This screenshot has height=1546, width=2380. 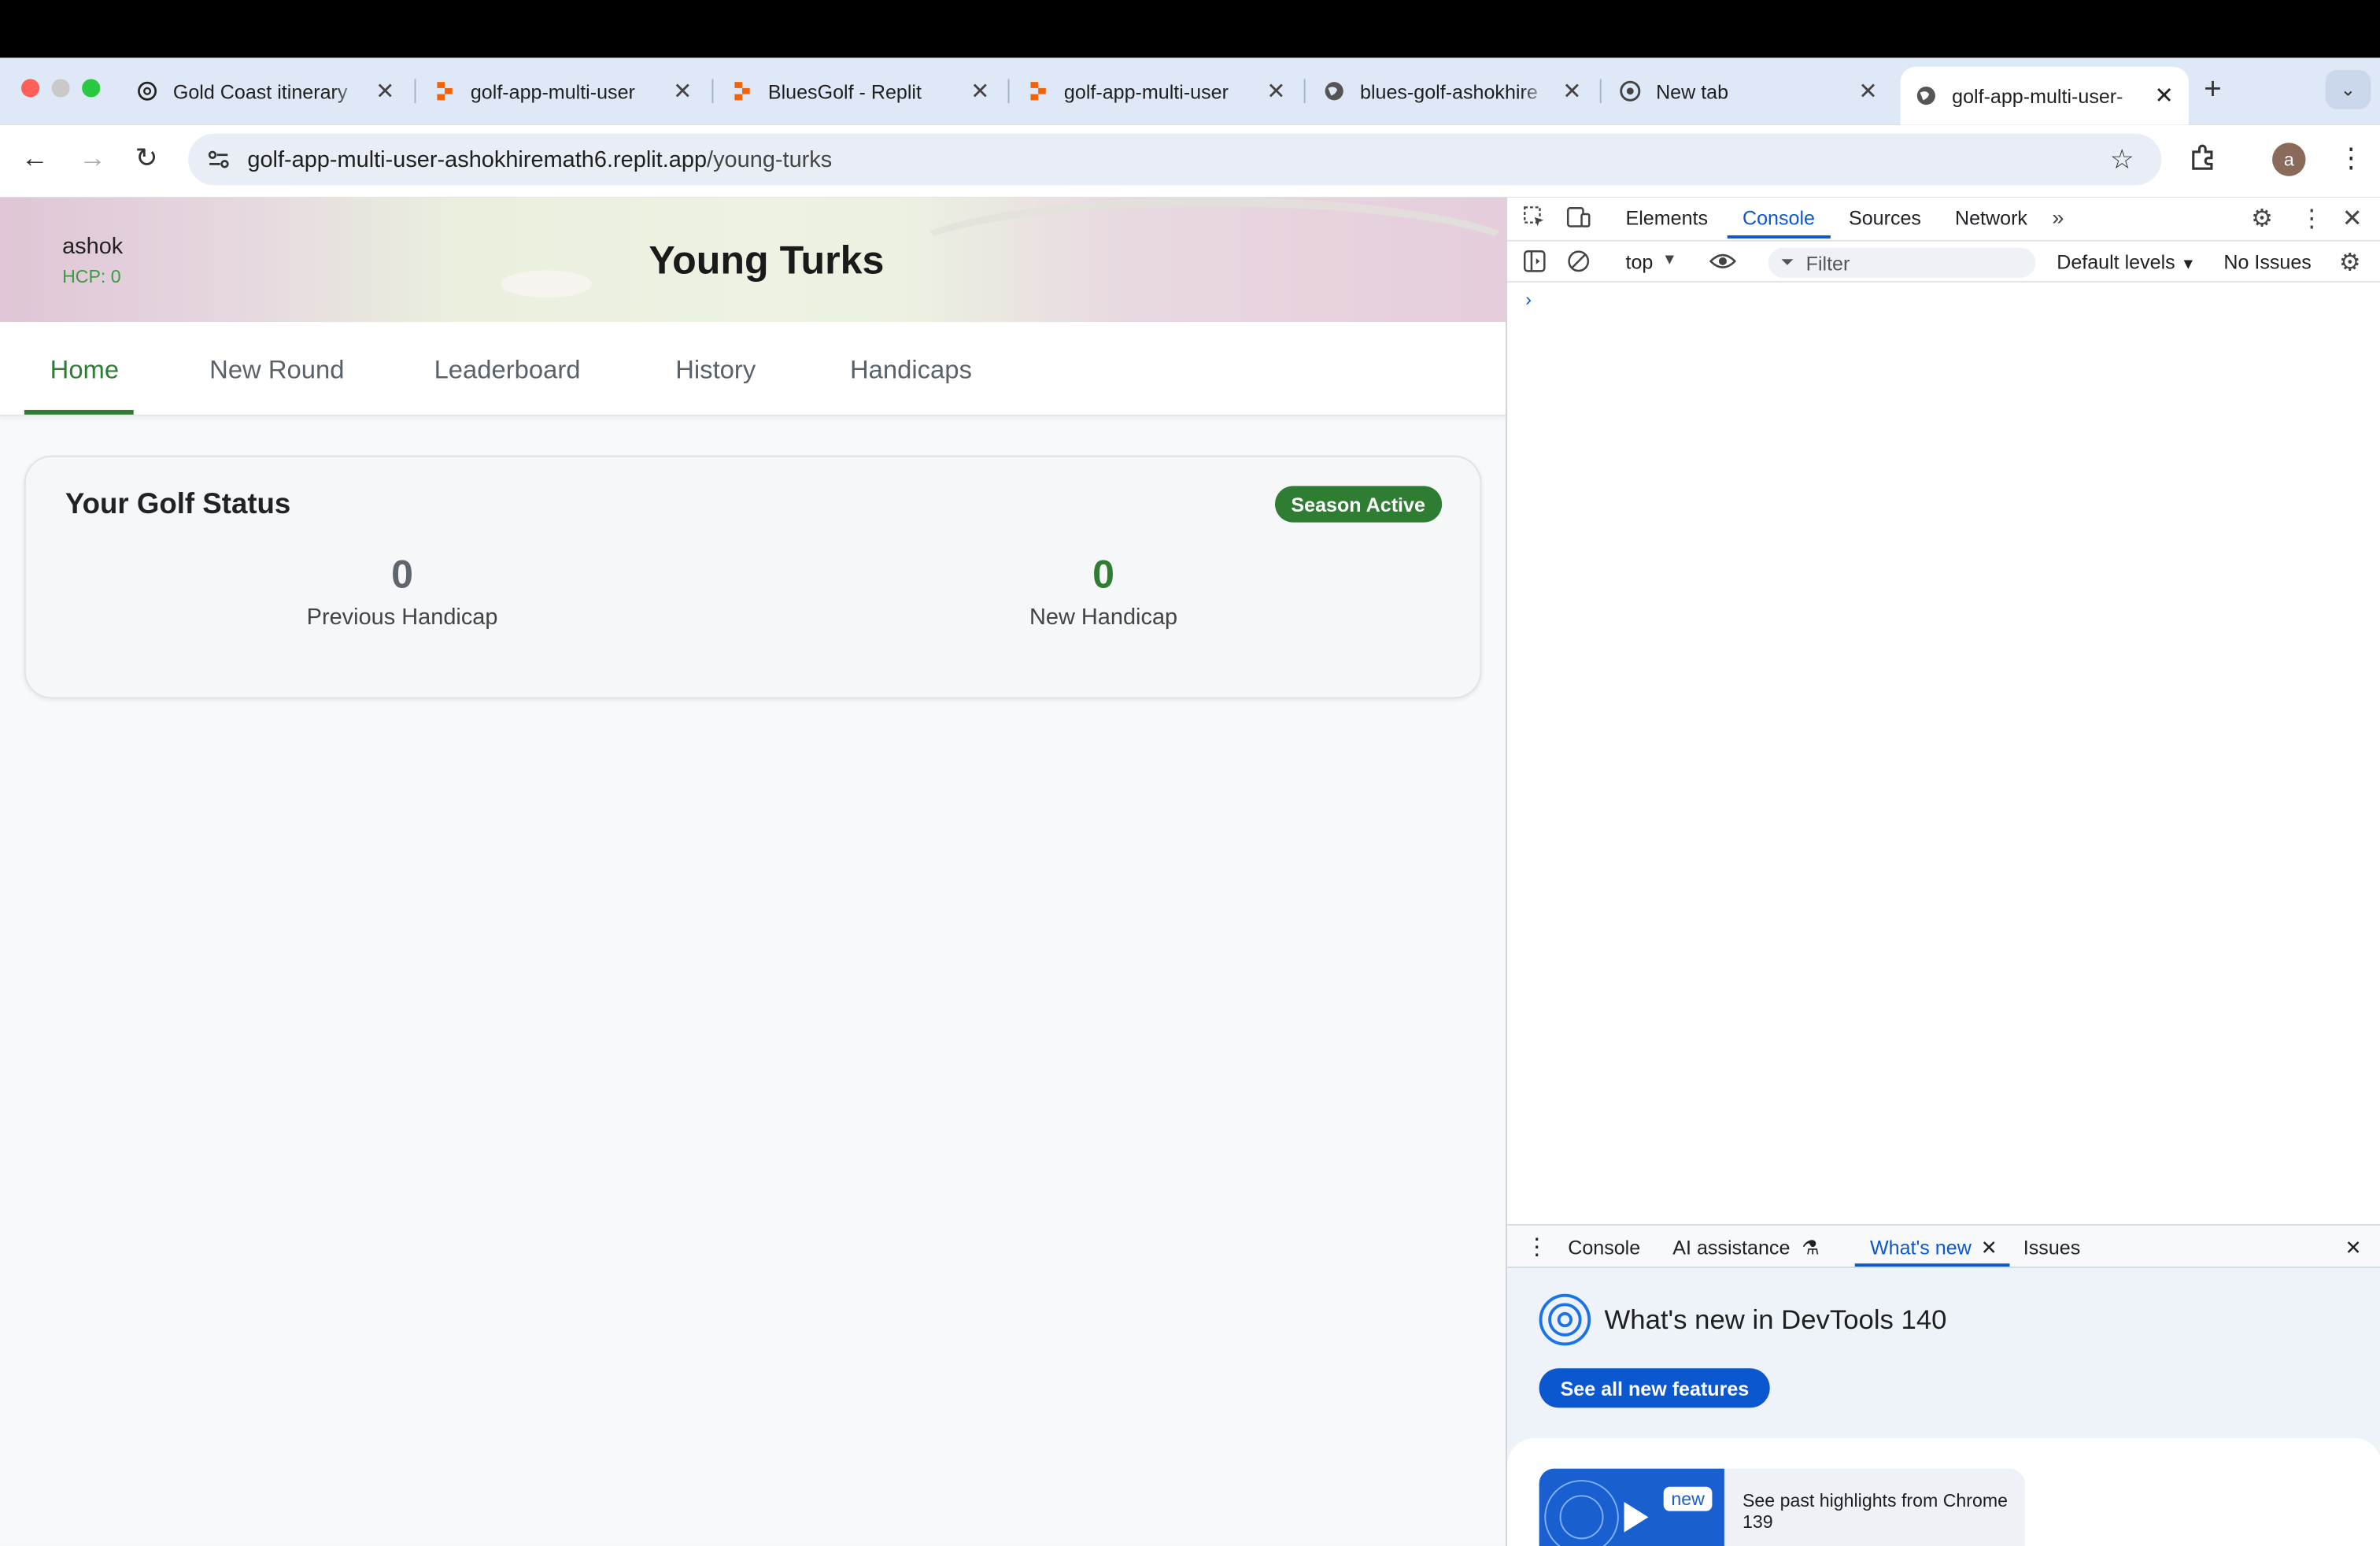 What do you see at coordinates (2122, 160) in the screenshot?
I see `bookmark-star-icon: ☆` at bounding box center [2122, 160].